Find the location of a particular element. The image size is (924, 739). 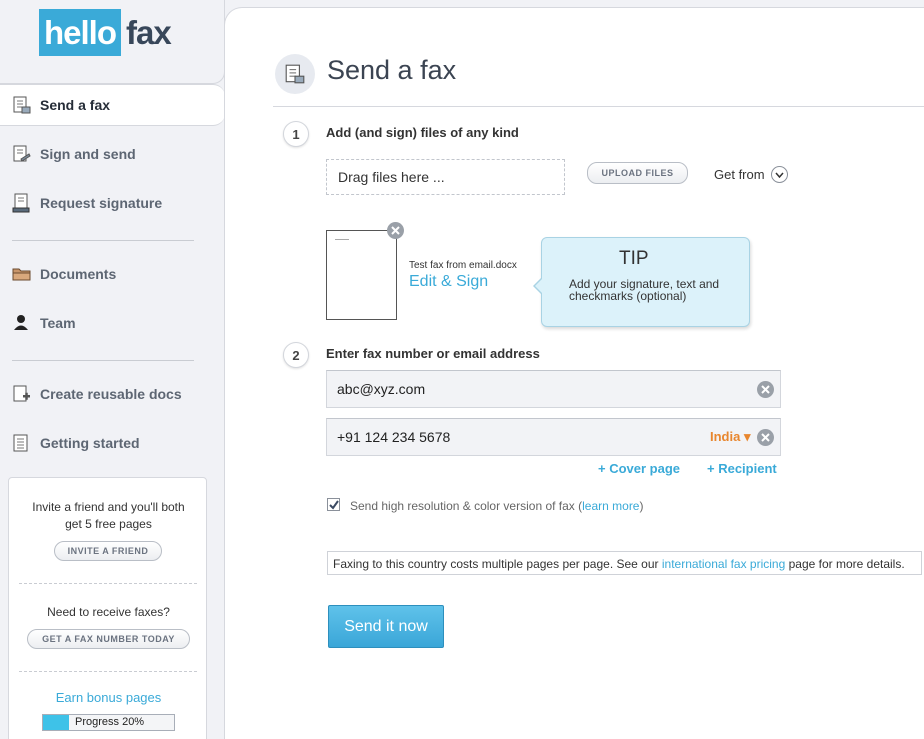

logo-area: hello fax is located at coordinates (112, 42).